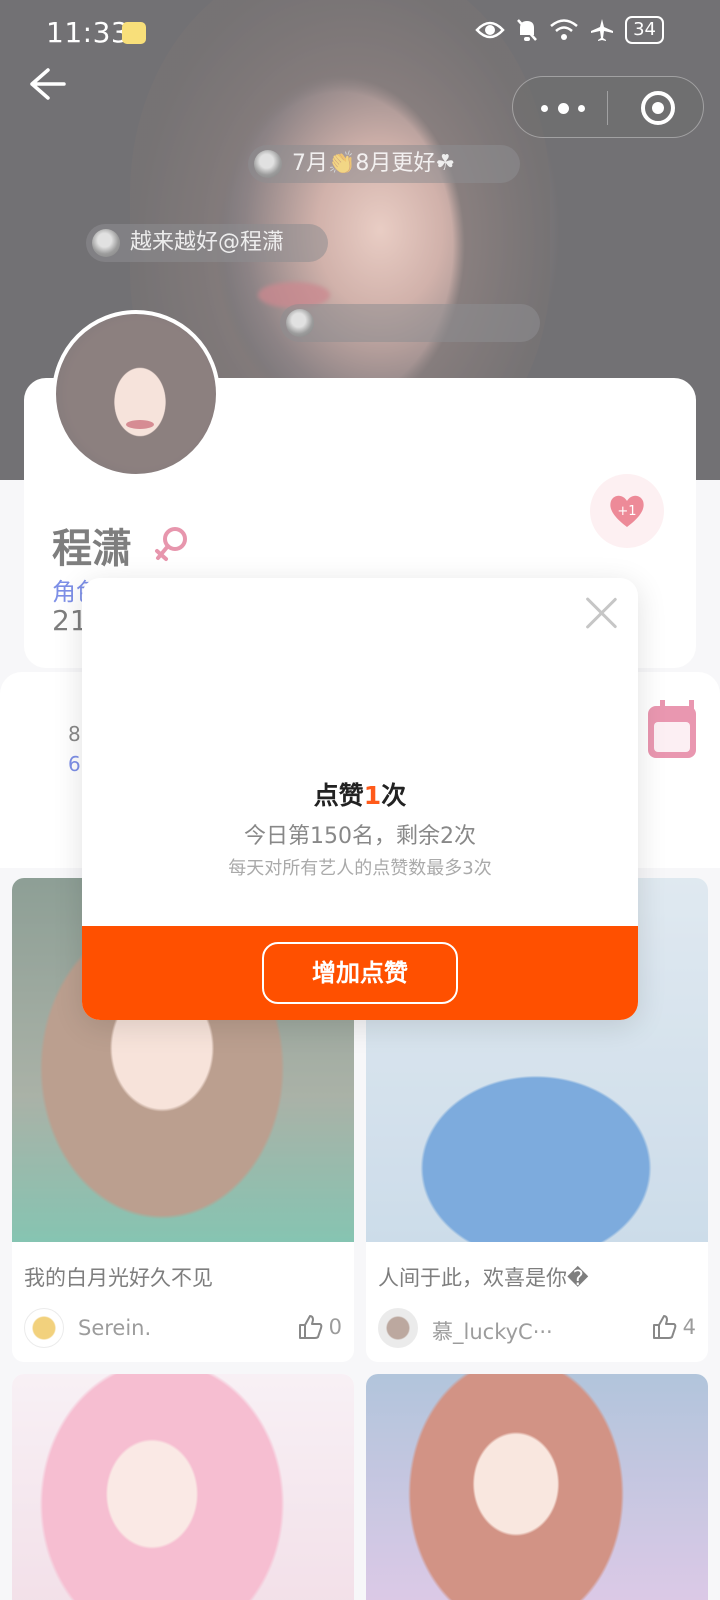  What do you see at coordinates (360, 836) in the screenshot?
I see `modal-rank-text: 今日第150名，剩余2次` at bounding box center [360, 836].